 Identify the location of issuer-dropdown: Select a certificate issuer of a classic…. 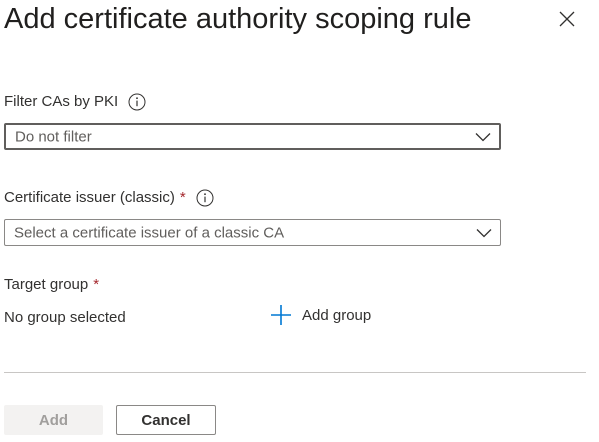
(252, 232).